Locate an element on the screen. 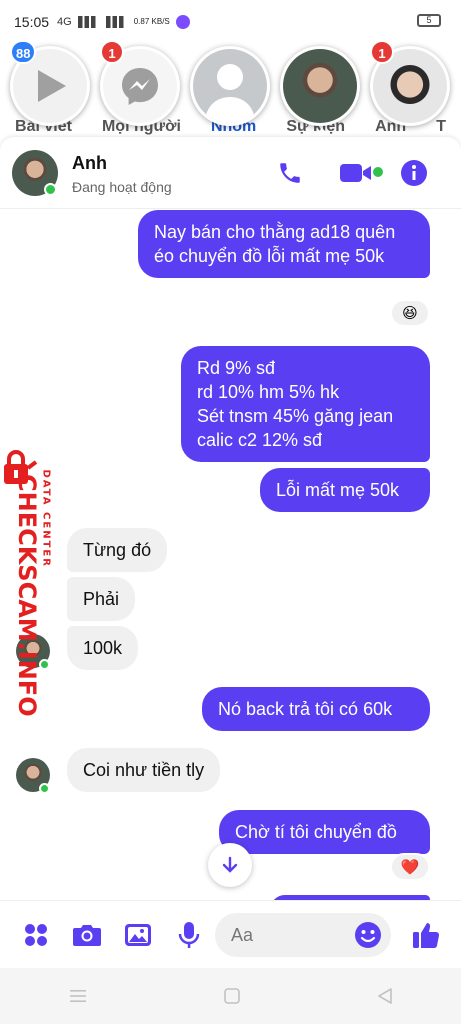 Image resolution: width=461 pixels, height=1024 pixels. message-incoming: Phải is located at coordinates (101, 599).